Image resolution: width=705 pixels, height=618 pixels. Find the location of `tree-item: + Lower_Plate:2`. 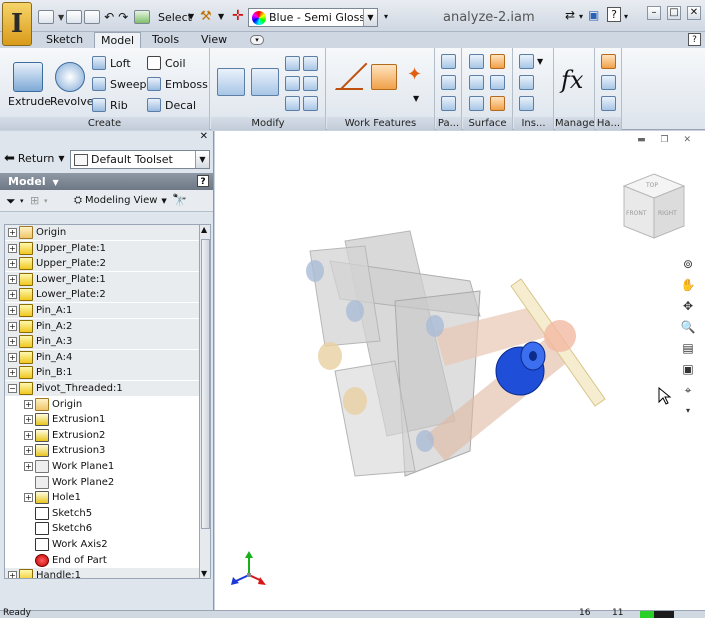

tree-item: + Lower_Plate:2 is located at coordinates (102, 294).